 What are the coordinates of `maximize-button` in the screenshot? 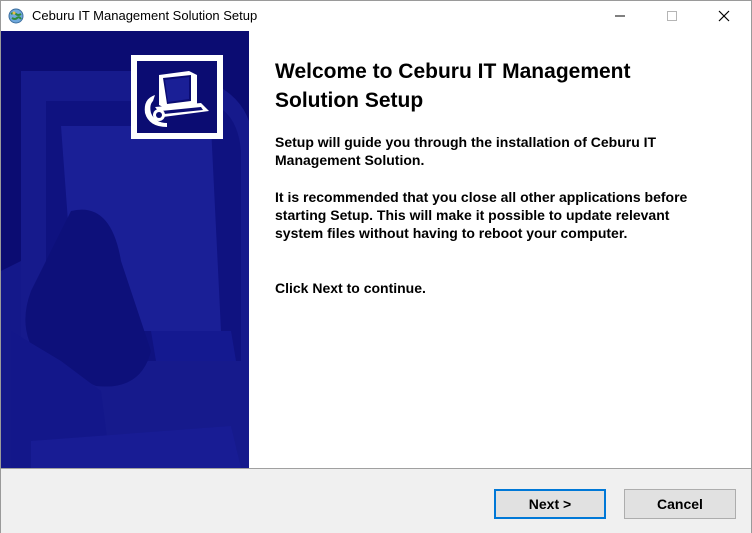 It's located at (672, 16).